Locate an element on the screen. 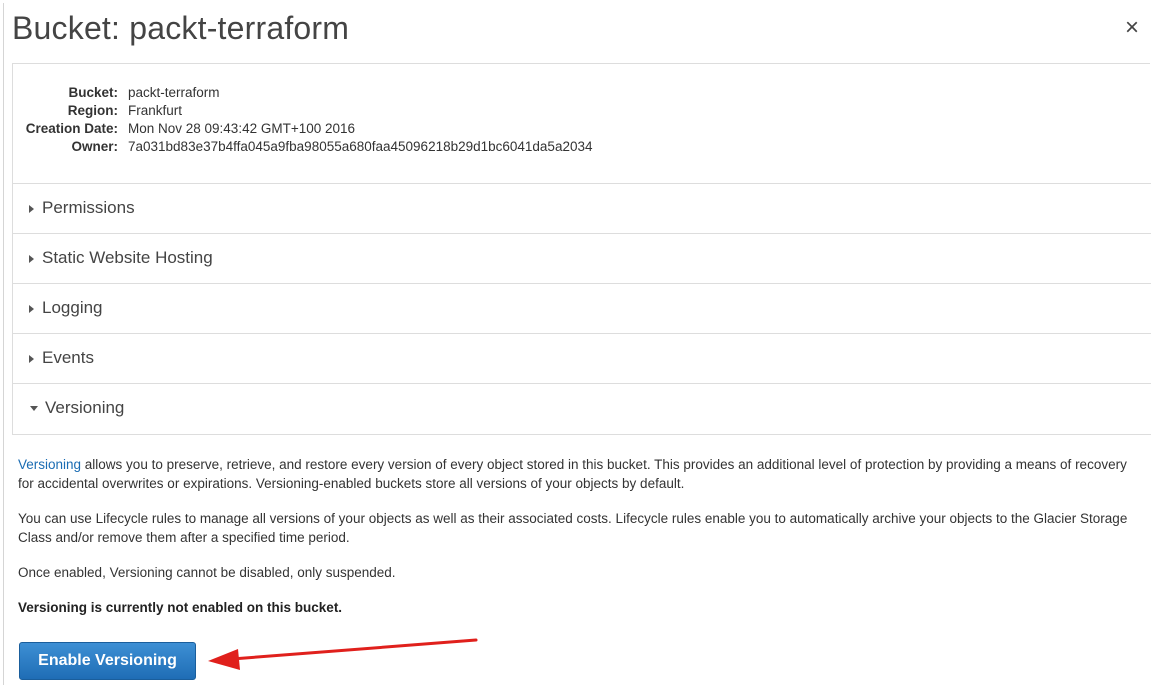 Image resolution: width=1151 pixels, height=685 pixels. annotation-arrow-icon is located at coordinates (343, 654).